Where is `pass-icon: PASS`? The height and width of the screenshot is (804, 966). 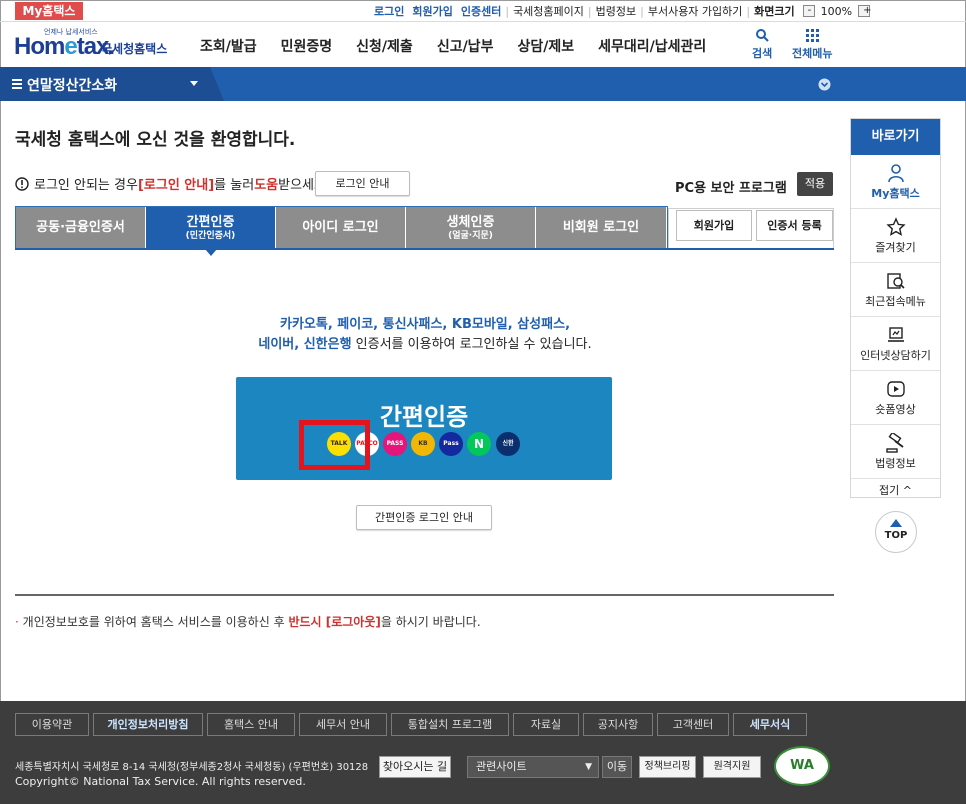
pass-icon: PASS is located at coordinates (395, 444).